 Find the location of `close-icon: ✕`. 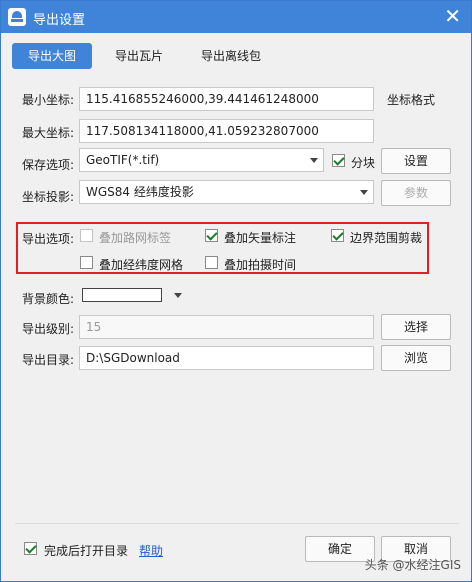

close-icon: ✕ is located at coordinates (452, 16).